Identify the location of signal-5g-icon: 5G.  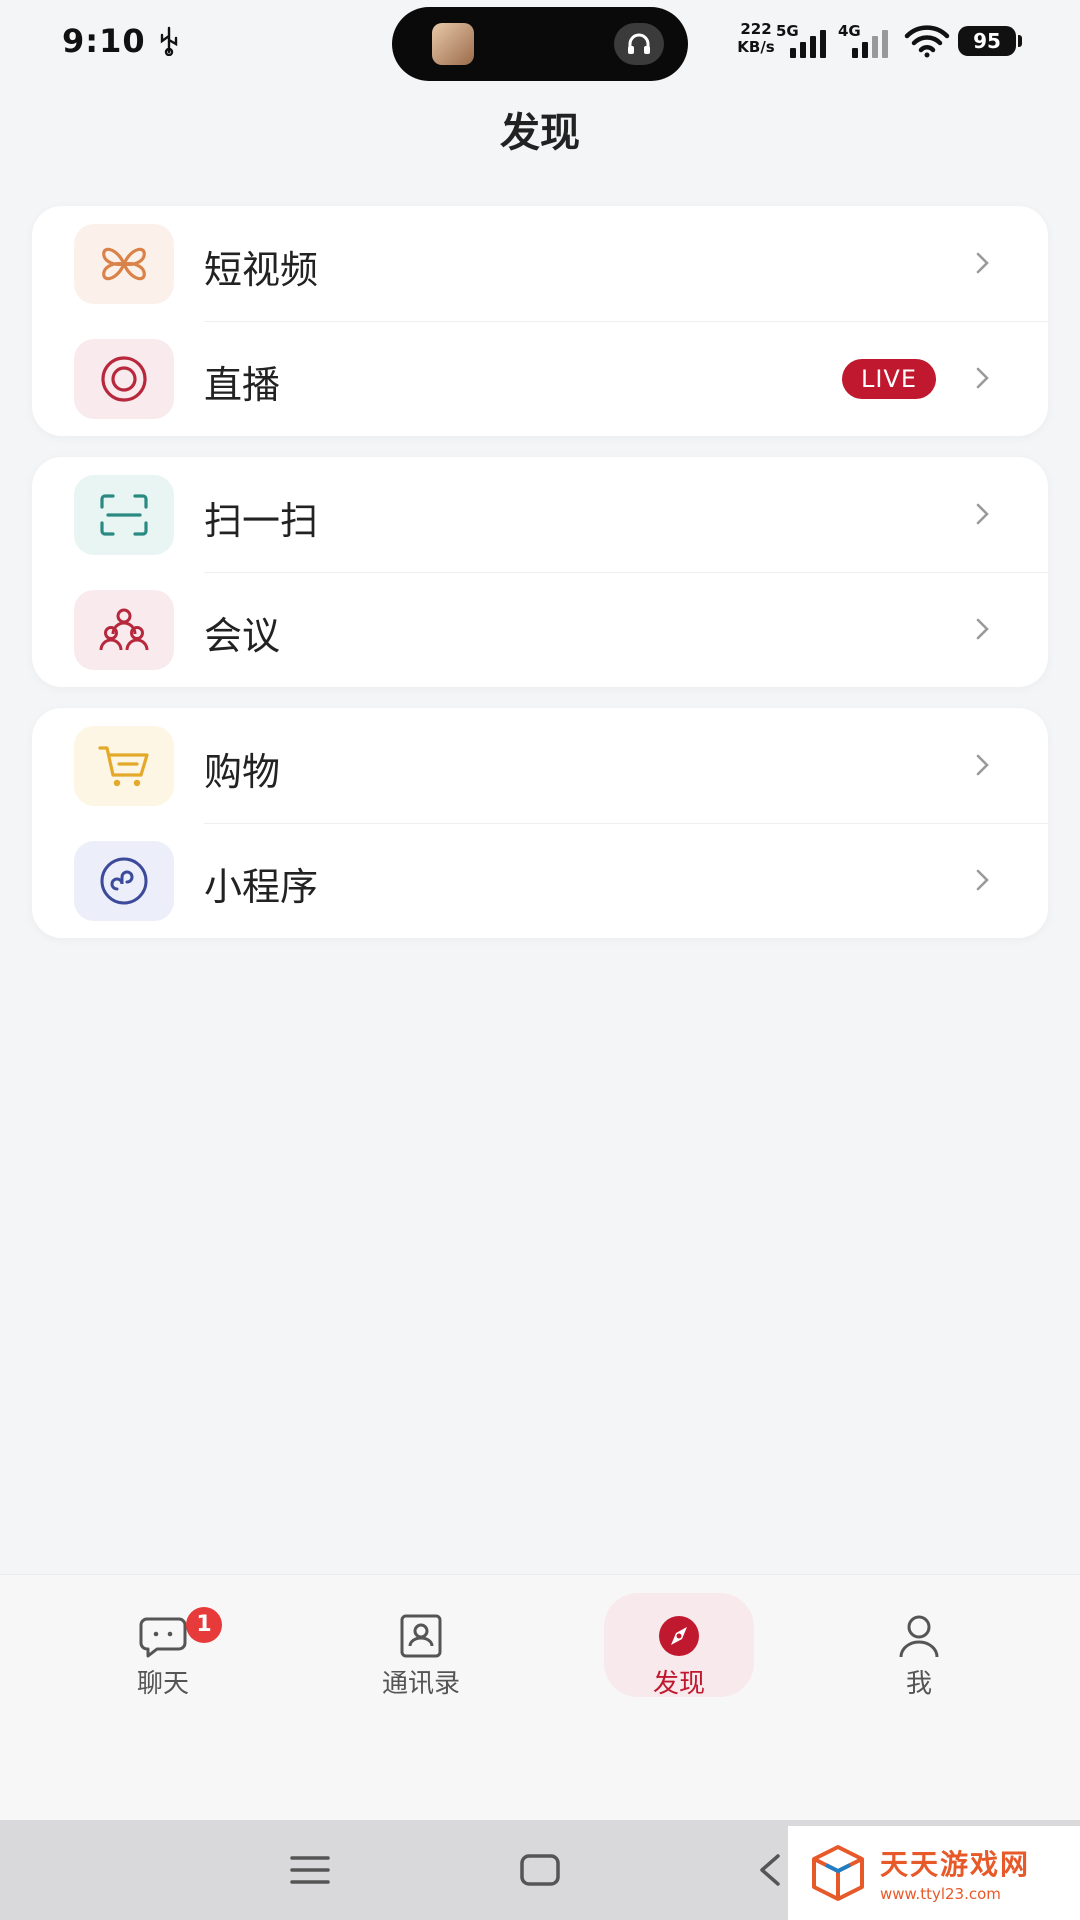
(804, 40).